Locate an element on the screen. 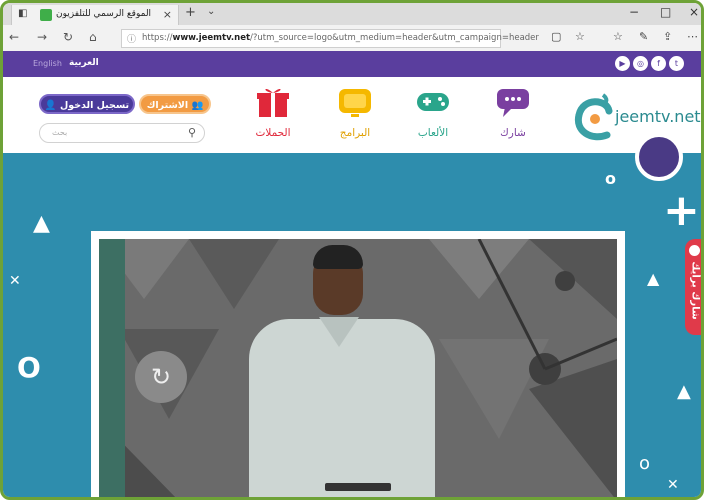 The image size is (704, 500). refresh-icon: ↻ is located at coordinates (68, 37).